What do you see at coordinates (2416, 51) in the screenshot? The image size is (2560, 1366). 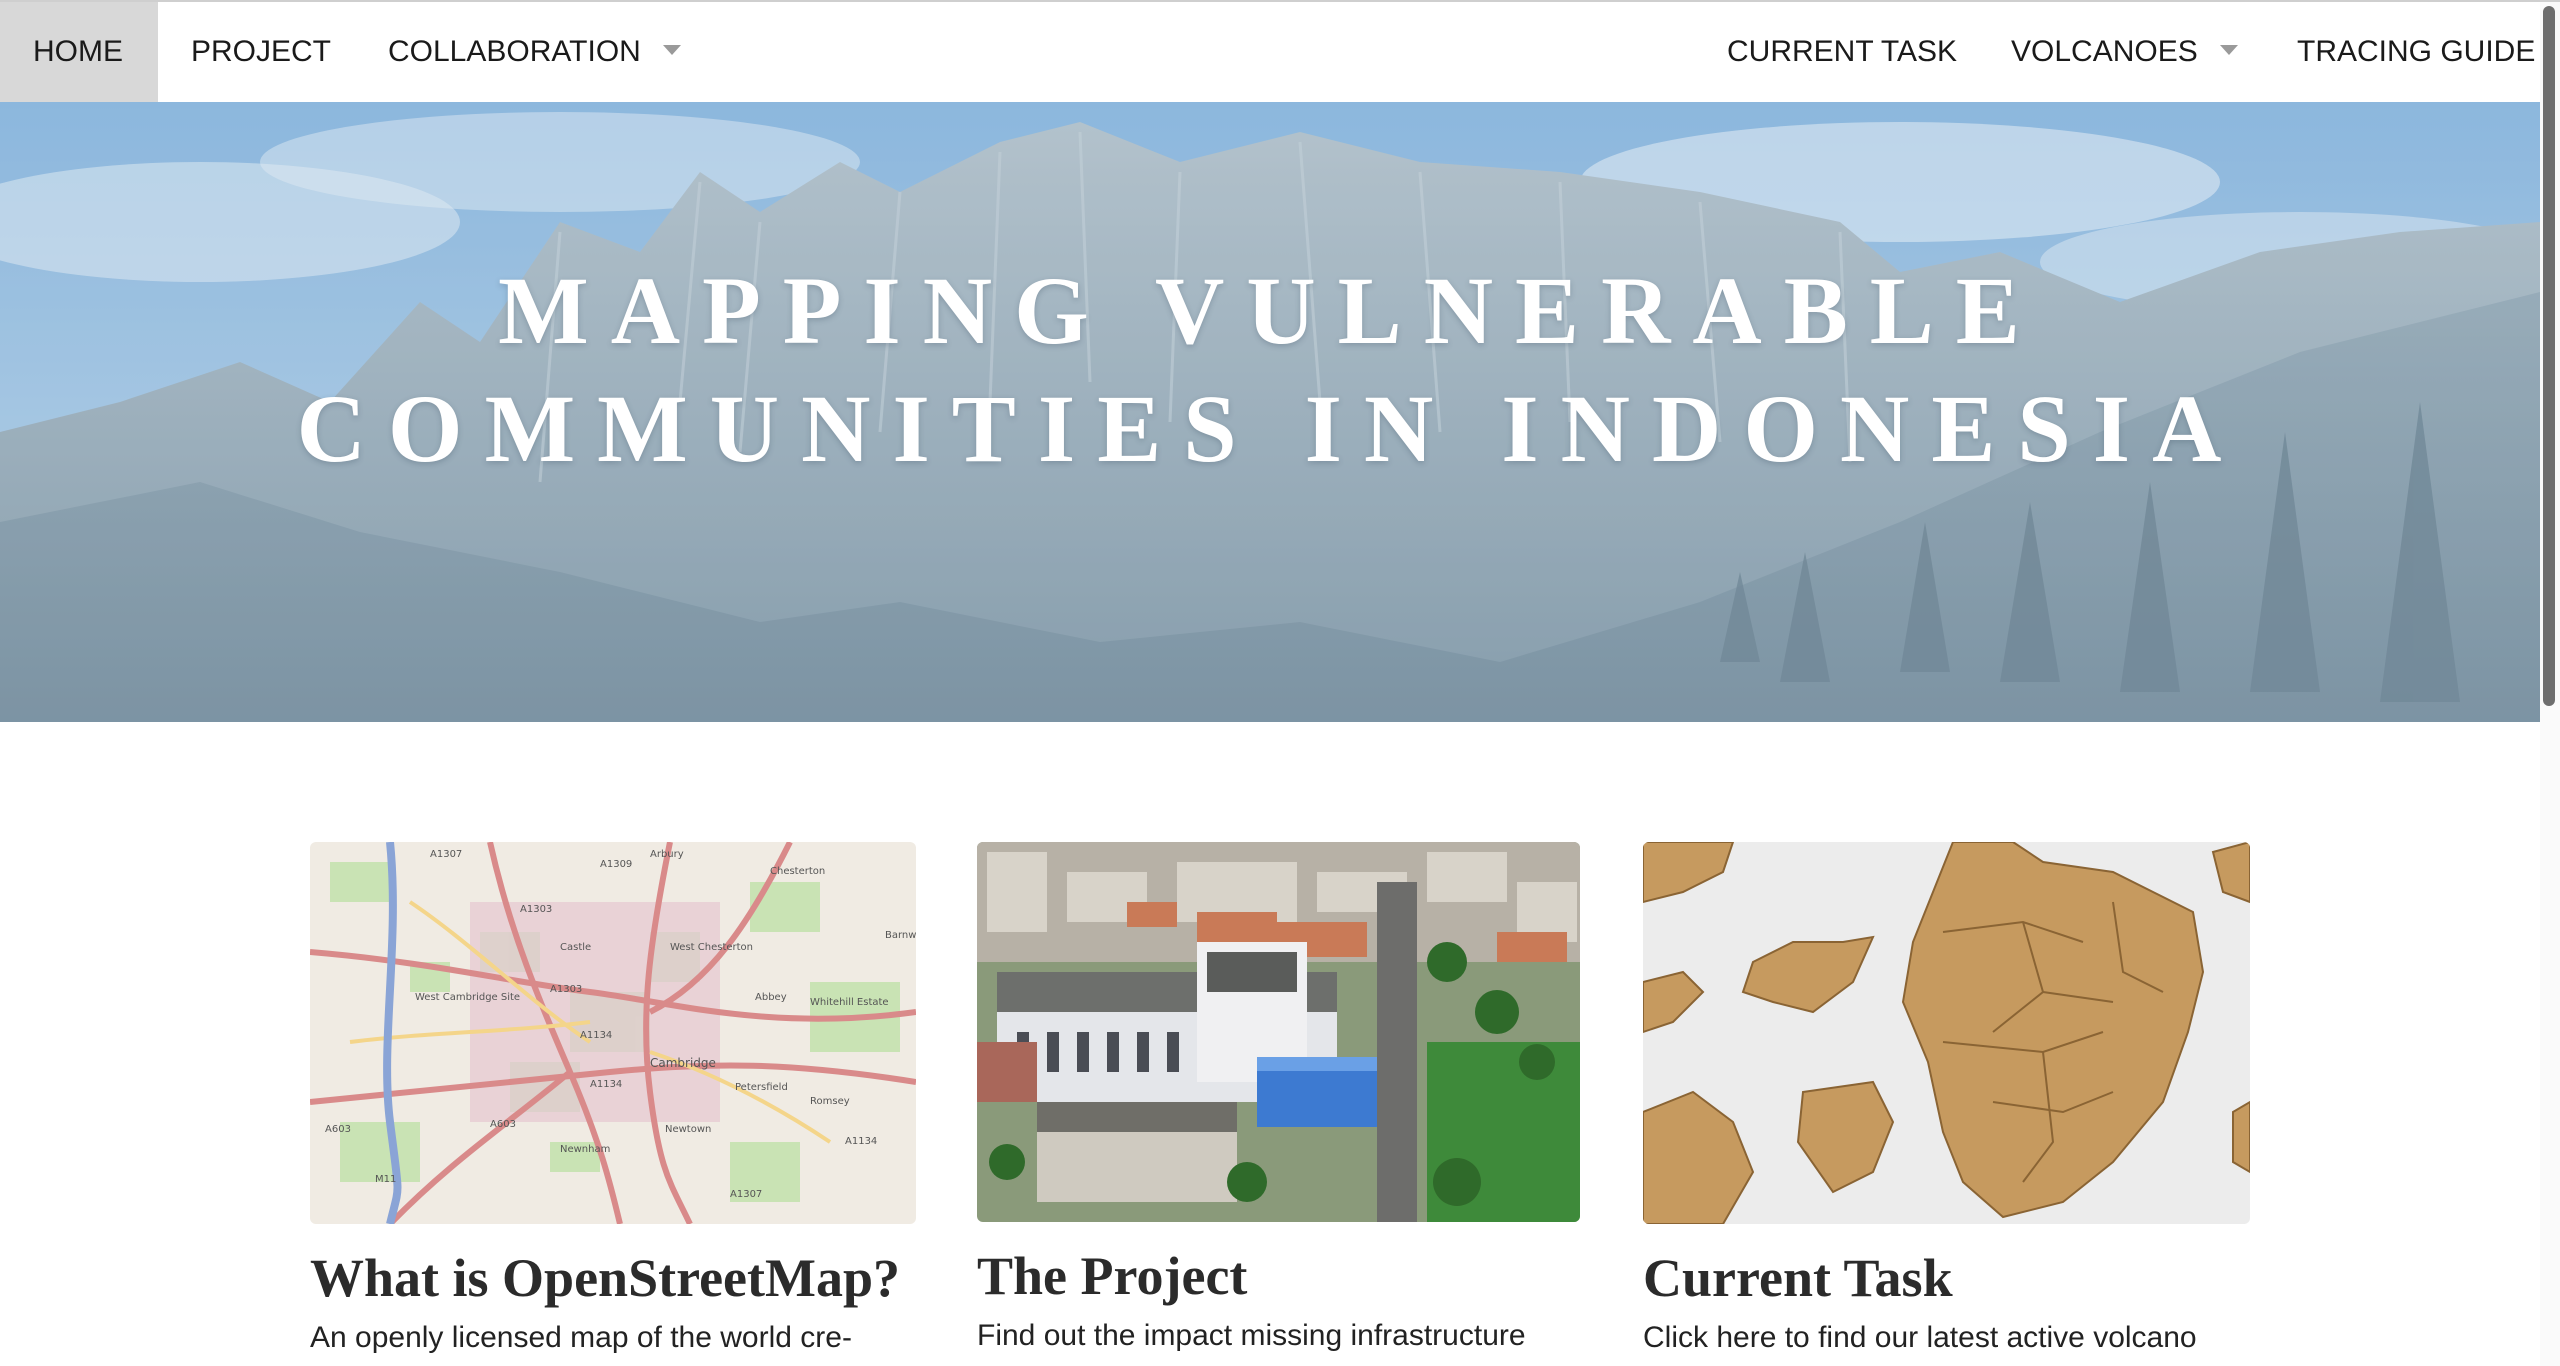 I see `nav-tracing-guide-label: TRACING GUIDE` at bounding box center [2416, 51].